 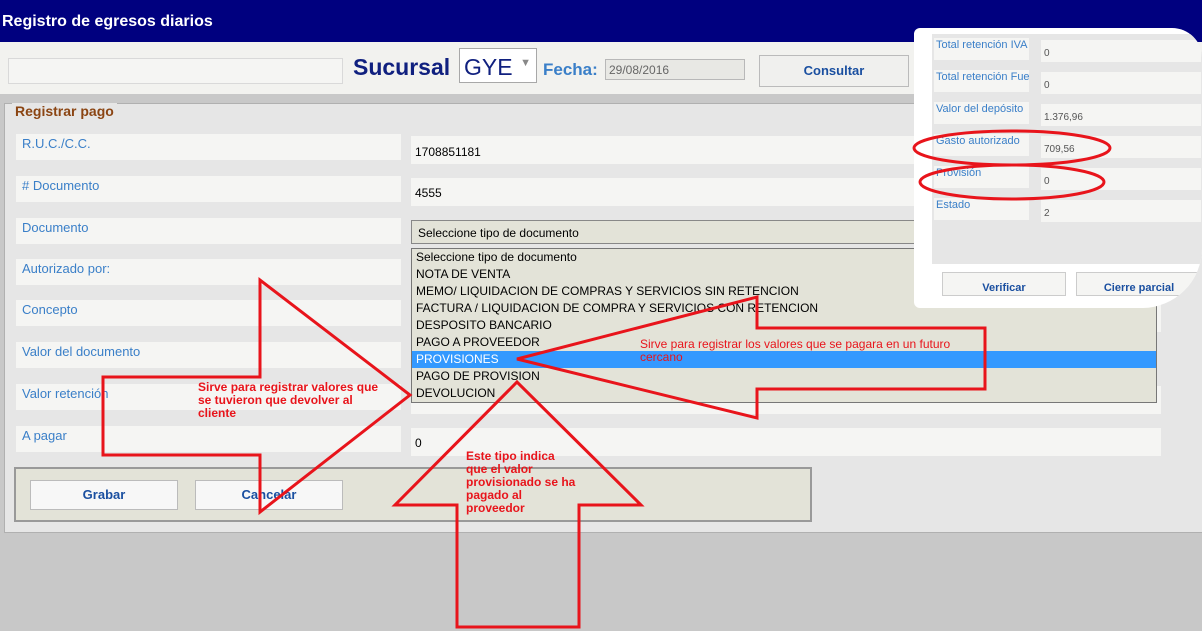 I want to click on fecha-input: 29/08/2016, so click(x=675, y=69).